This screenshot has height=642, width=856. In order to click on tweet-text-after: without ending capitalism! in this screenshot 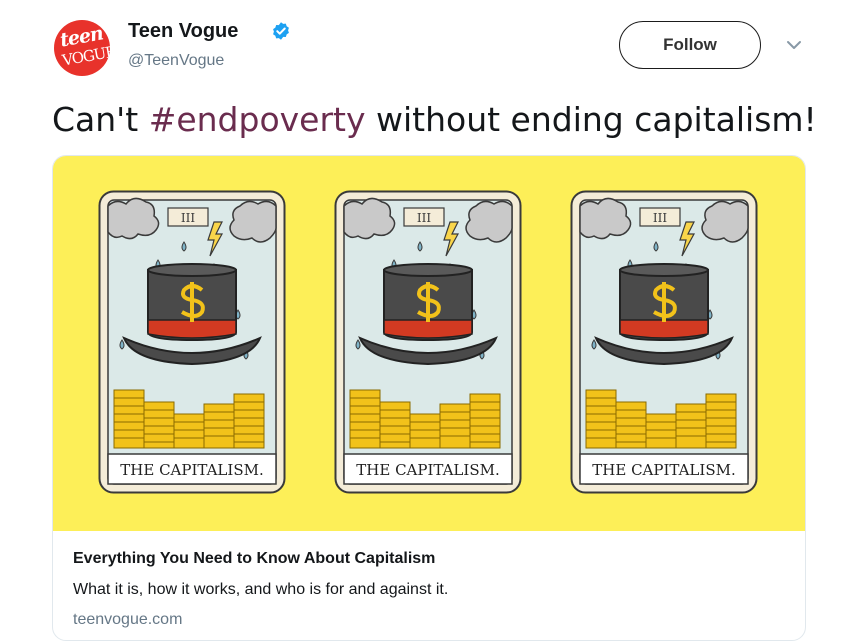, I will do `click(591, 119)`.